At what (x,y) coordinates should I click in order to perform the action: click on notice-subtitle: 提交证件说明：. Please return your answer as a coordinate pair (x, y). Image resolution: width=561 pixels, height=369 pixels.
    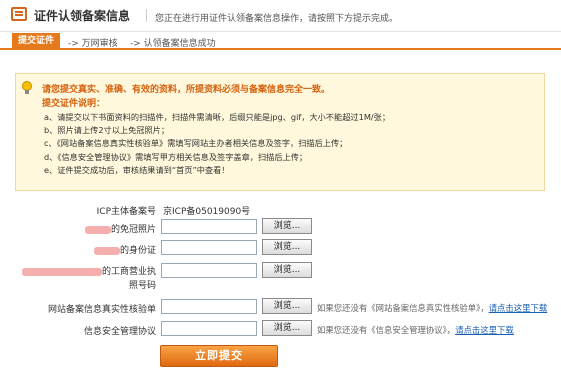
    Looking at the image, I should click on (74, 104).